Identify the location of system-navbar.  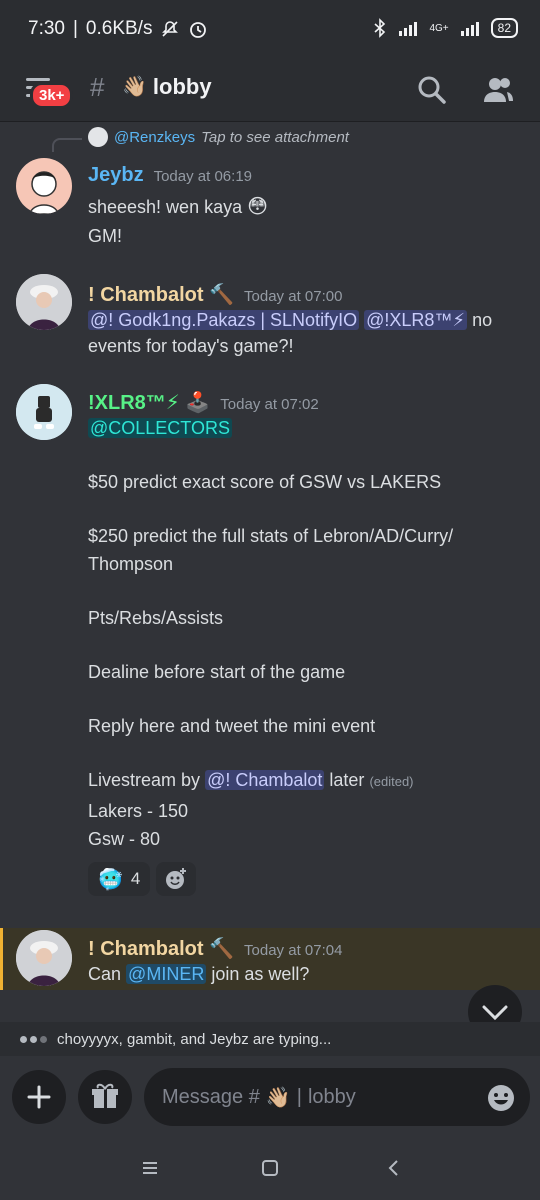
(270, 1169).